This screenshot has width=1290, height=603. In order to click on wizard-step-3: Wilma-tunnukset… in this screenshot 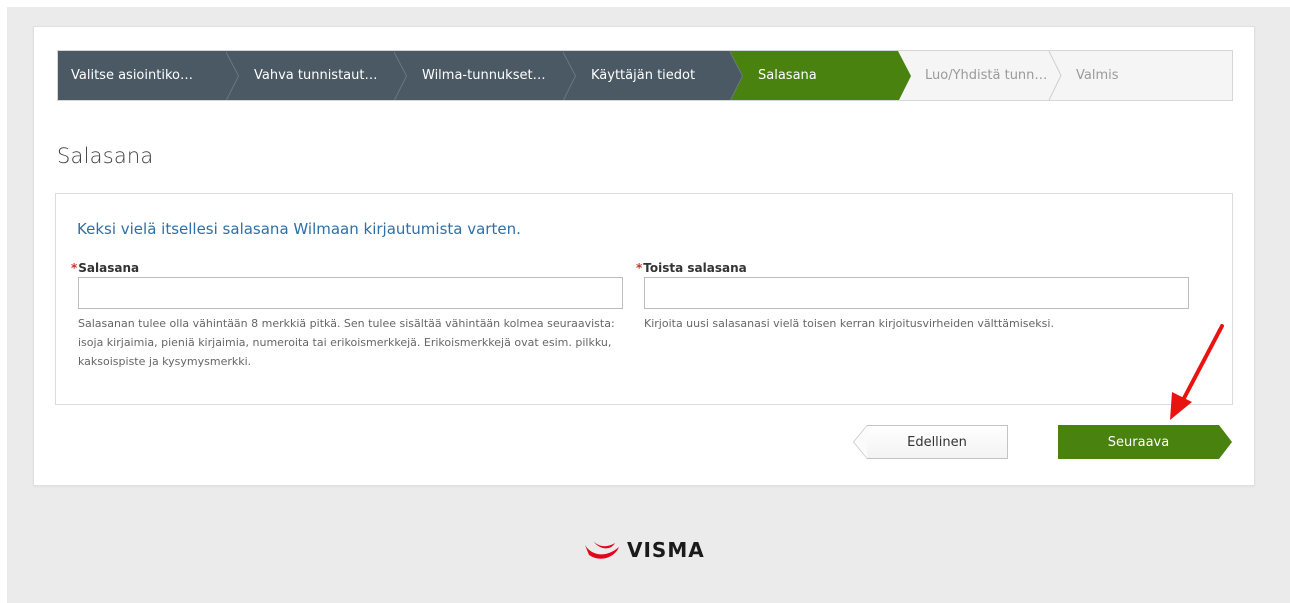, I will do `click(484, 75)`.